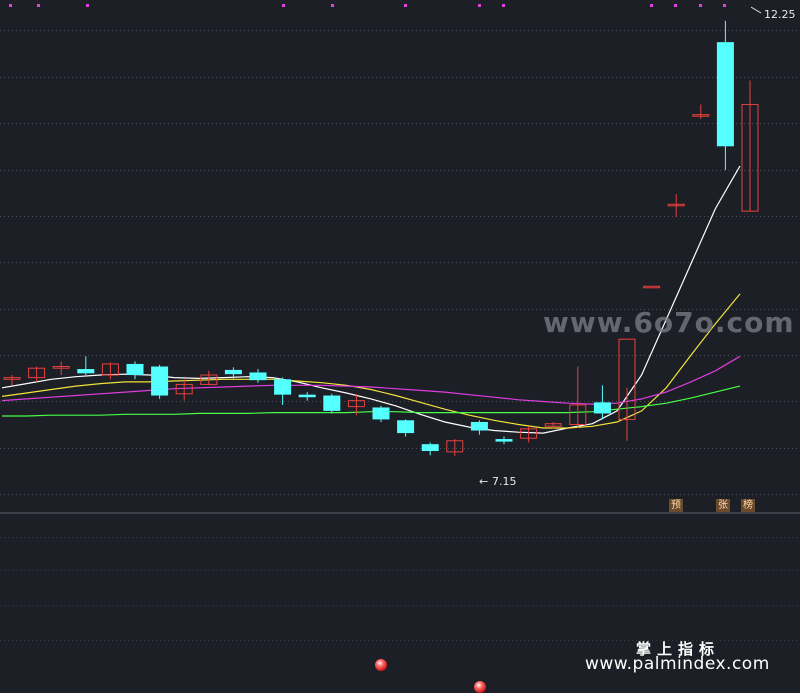 This screenshot has width=800, height=693. What do you see at coordinates (756, 10) in the screenshot?
I see `high-label-tick` at bounding box center [756, 10].